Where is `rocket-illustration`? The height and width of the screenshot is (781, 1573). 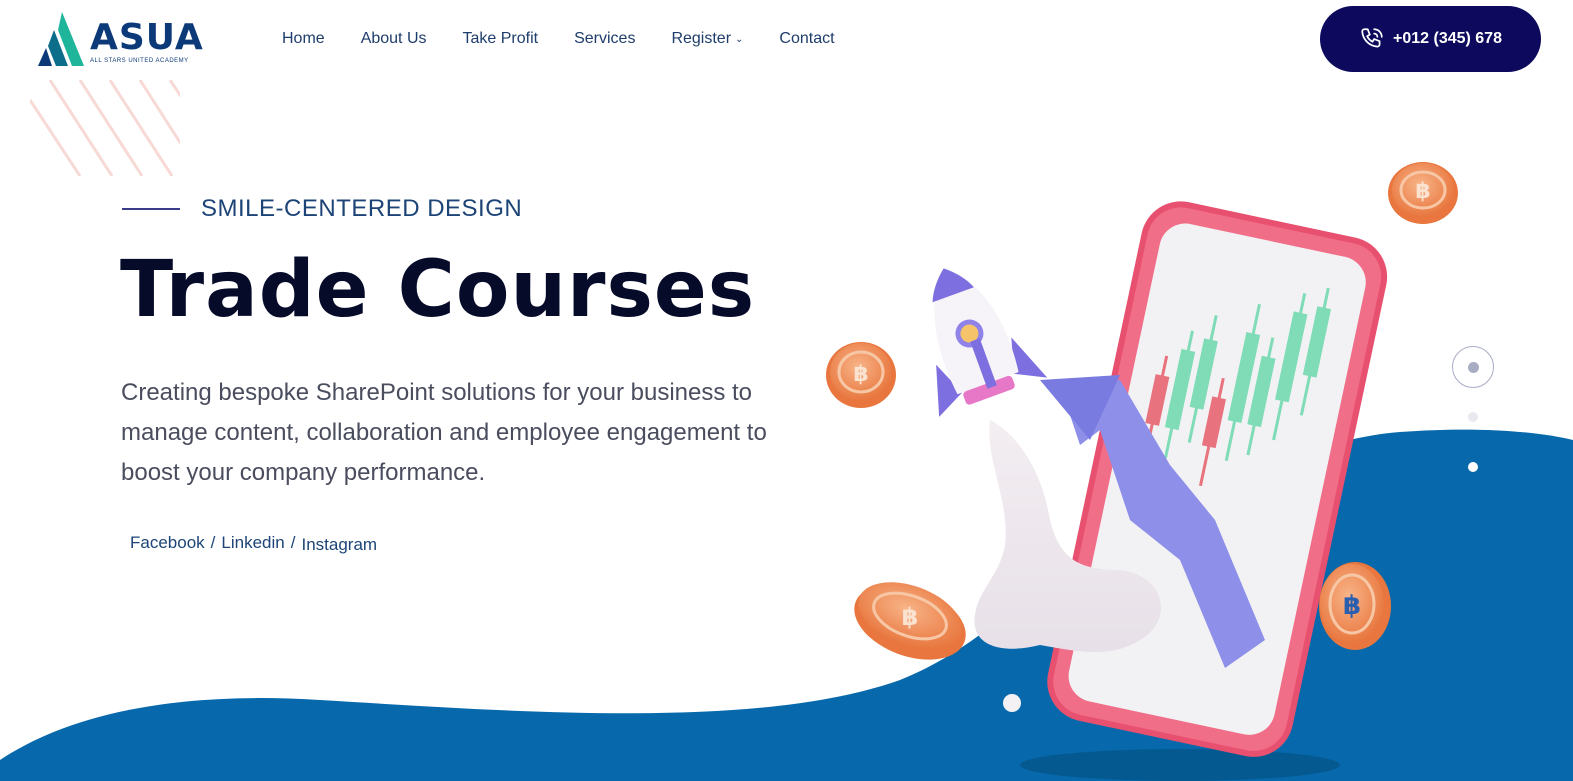
rocket-illustration is located at coordinates (990, 342).